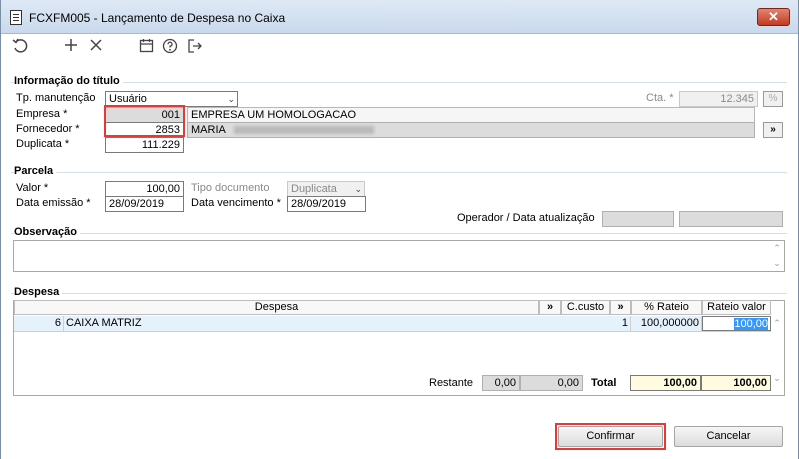 This screenshot has width=799, height=459. I want to click on restante-label: Restante, so click(451, 383).